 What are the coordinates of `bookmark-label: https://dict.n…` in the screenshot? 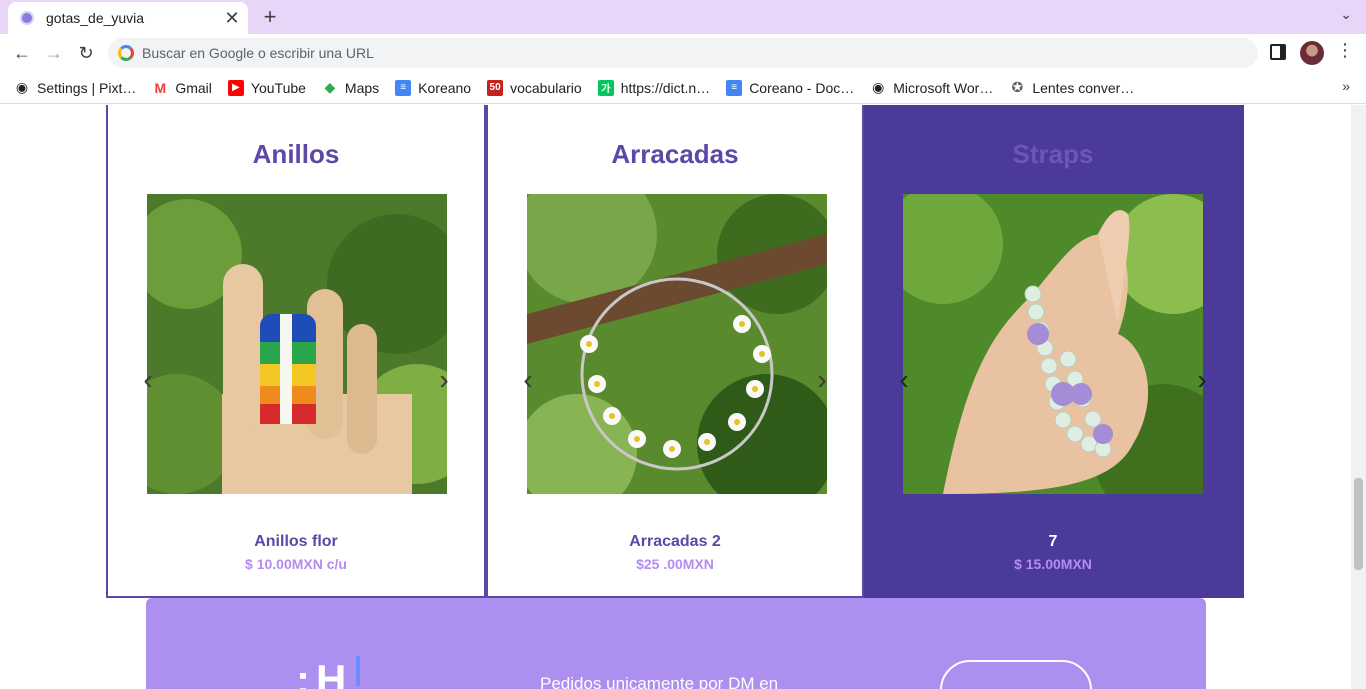 It's located at (665, 87).